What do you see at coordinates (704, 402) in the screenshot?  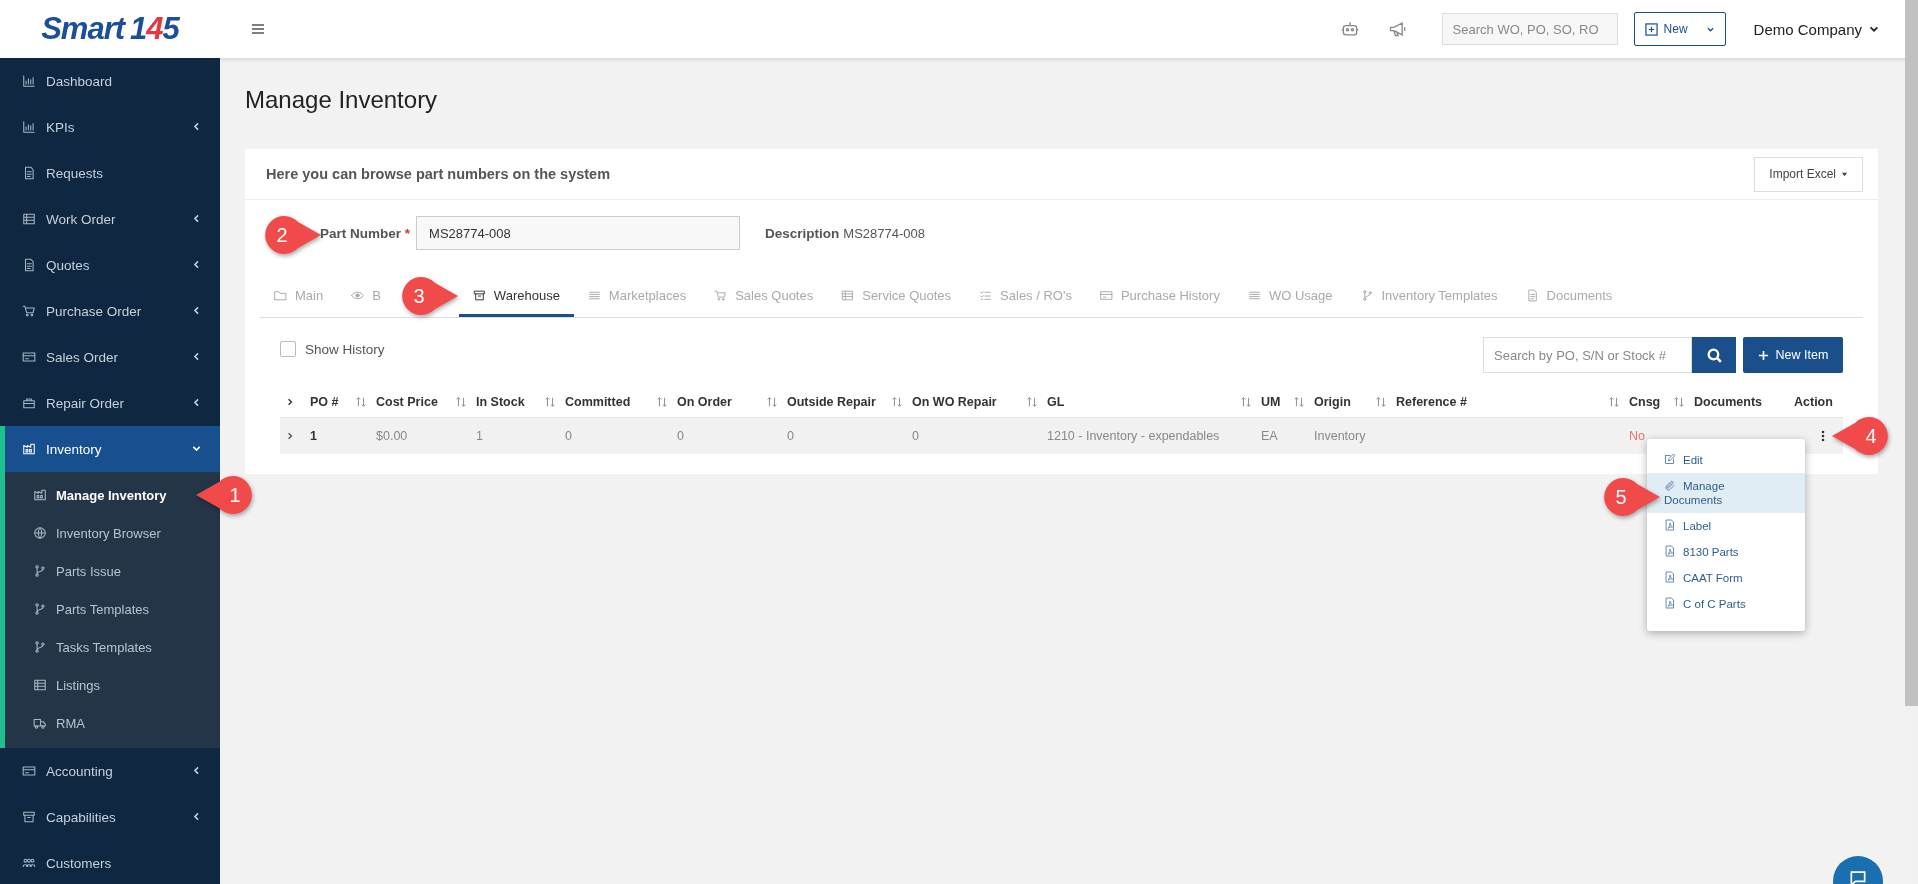 I see `column-header: On Order` at bounding box center [704, 402].